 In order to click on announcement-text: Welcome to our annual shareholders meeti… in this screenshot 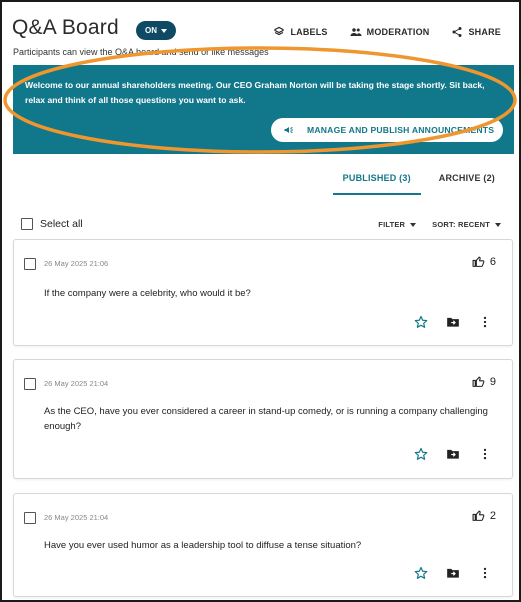, I will do `click(255, 92)`.